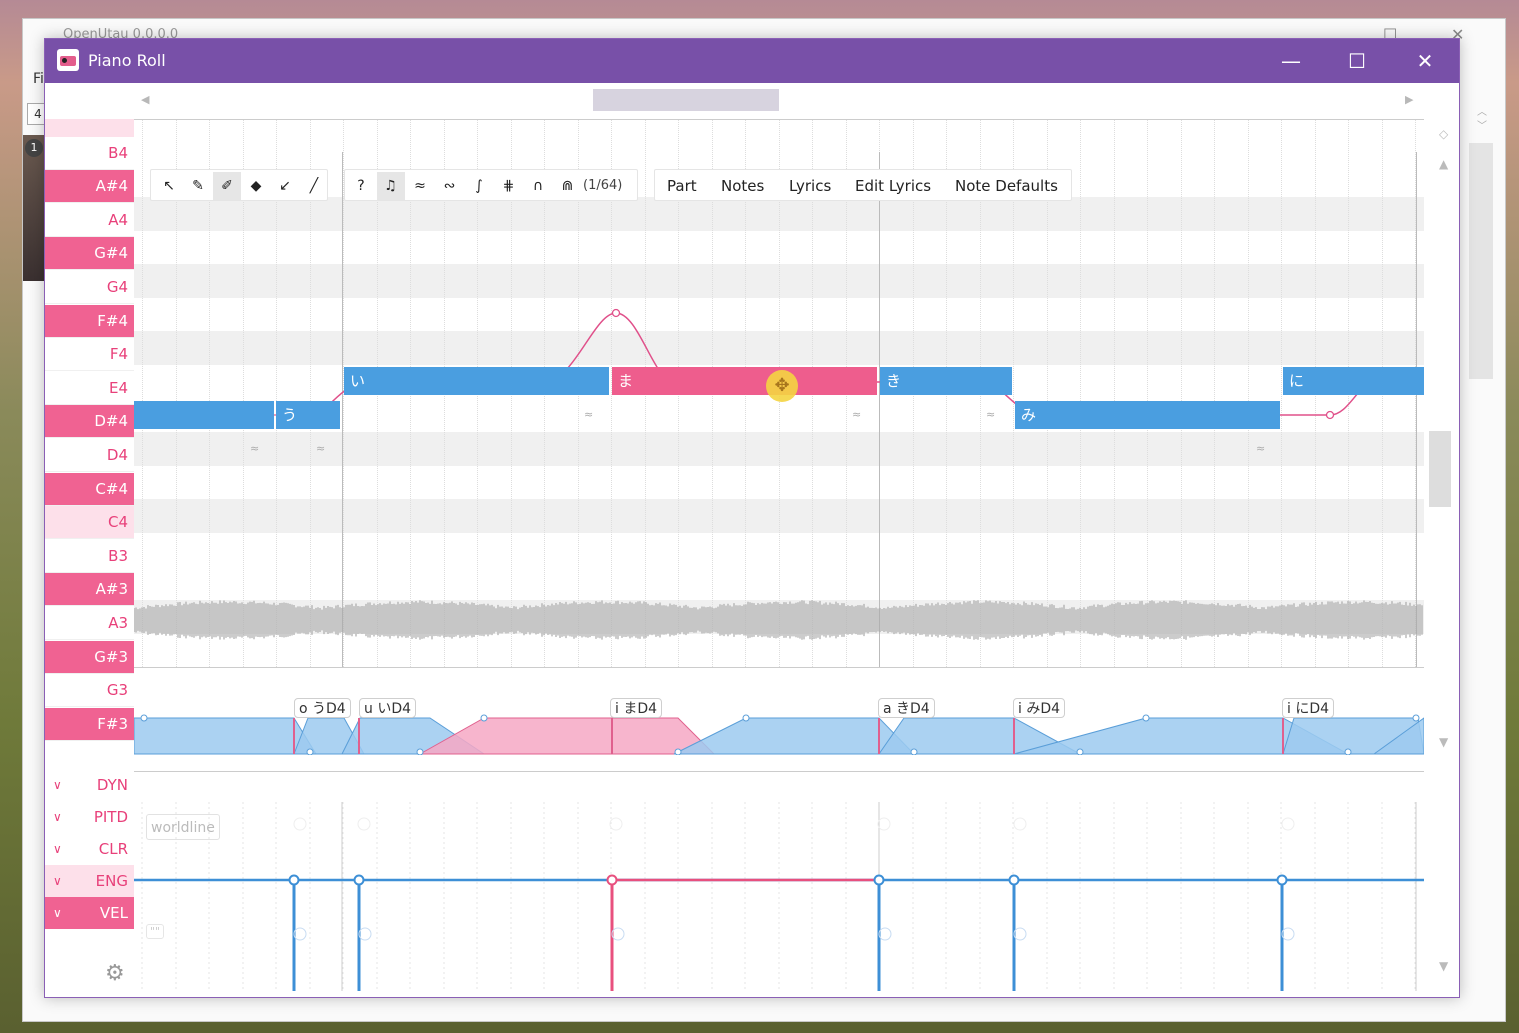  I want to click on ghost-handle, so click(365, 934).